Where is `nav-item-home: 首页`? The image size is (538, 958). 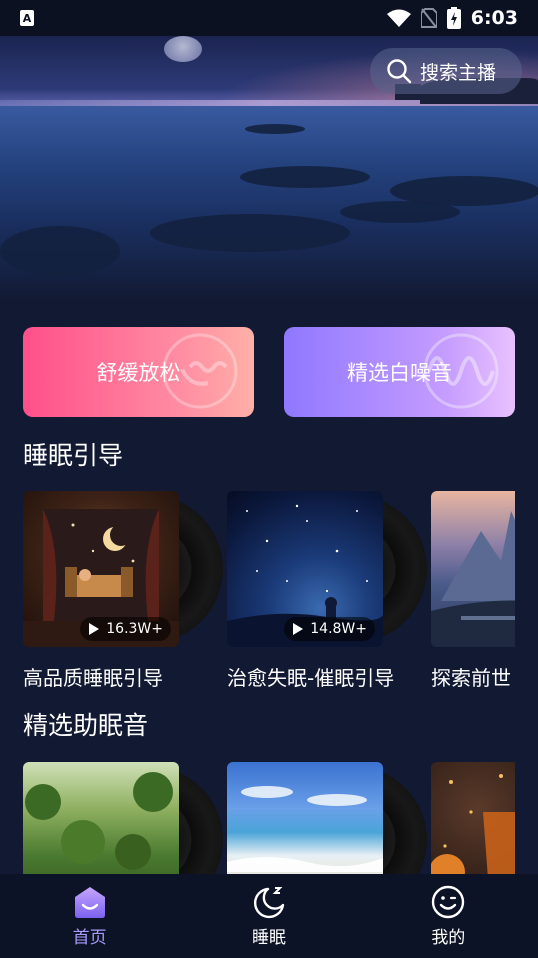 nav-item-home: 首页 is located at coordinates (90, 916).